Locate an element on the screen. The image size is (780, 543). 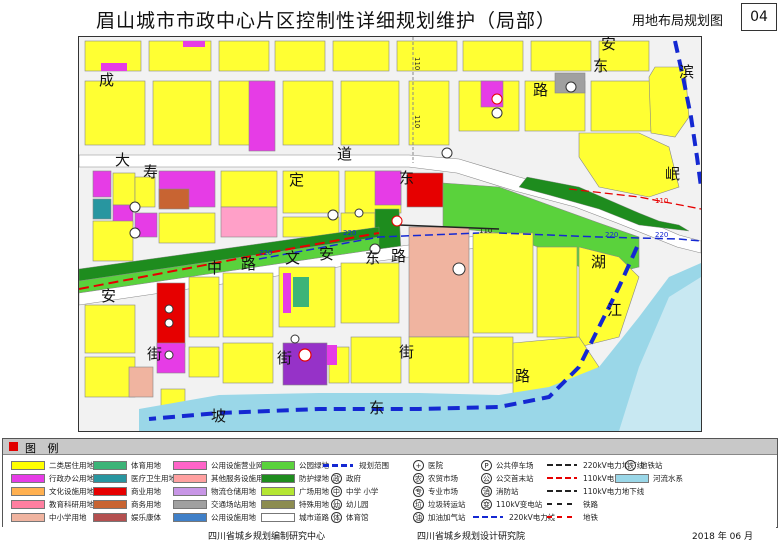
svg-text: 文 is located at coordinates (292, 258).